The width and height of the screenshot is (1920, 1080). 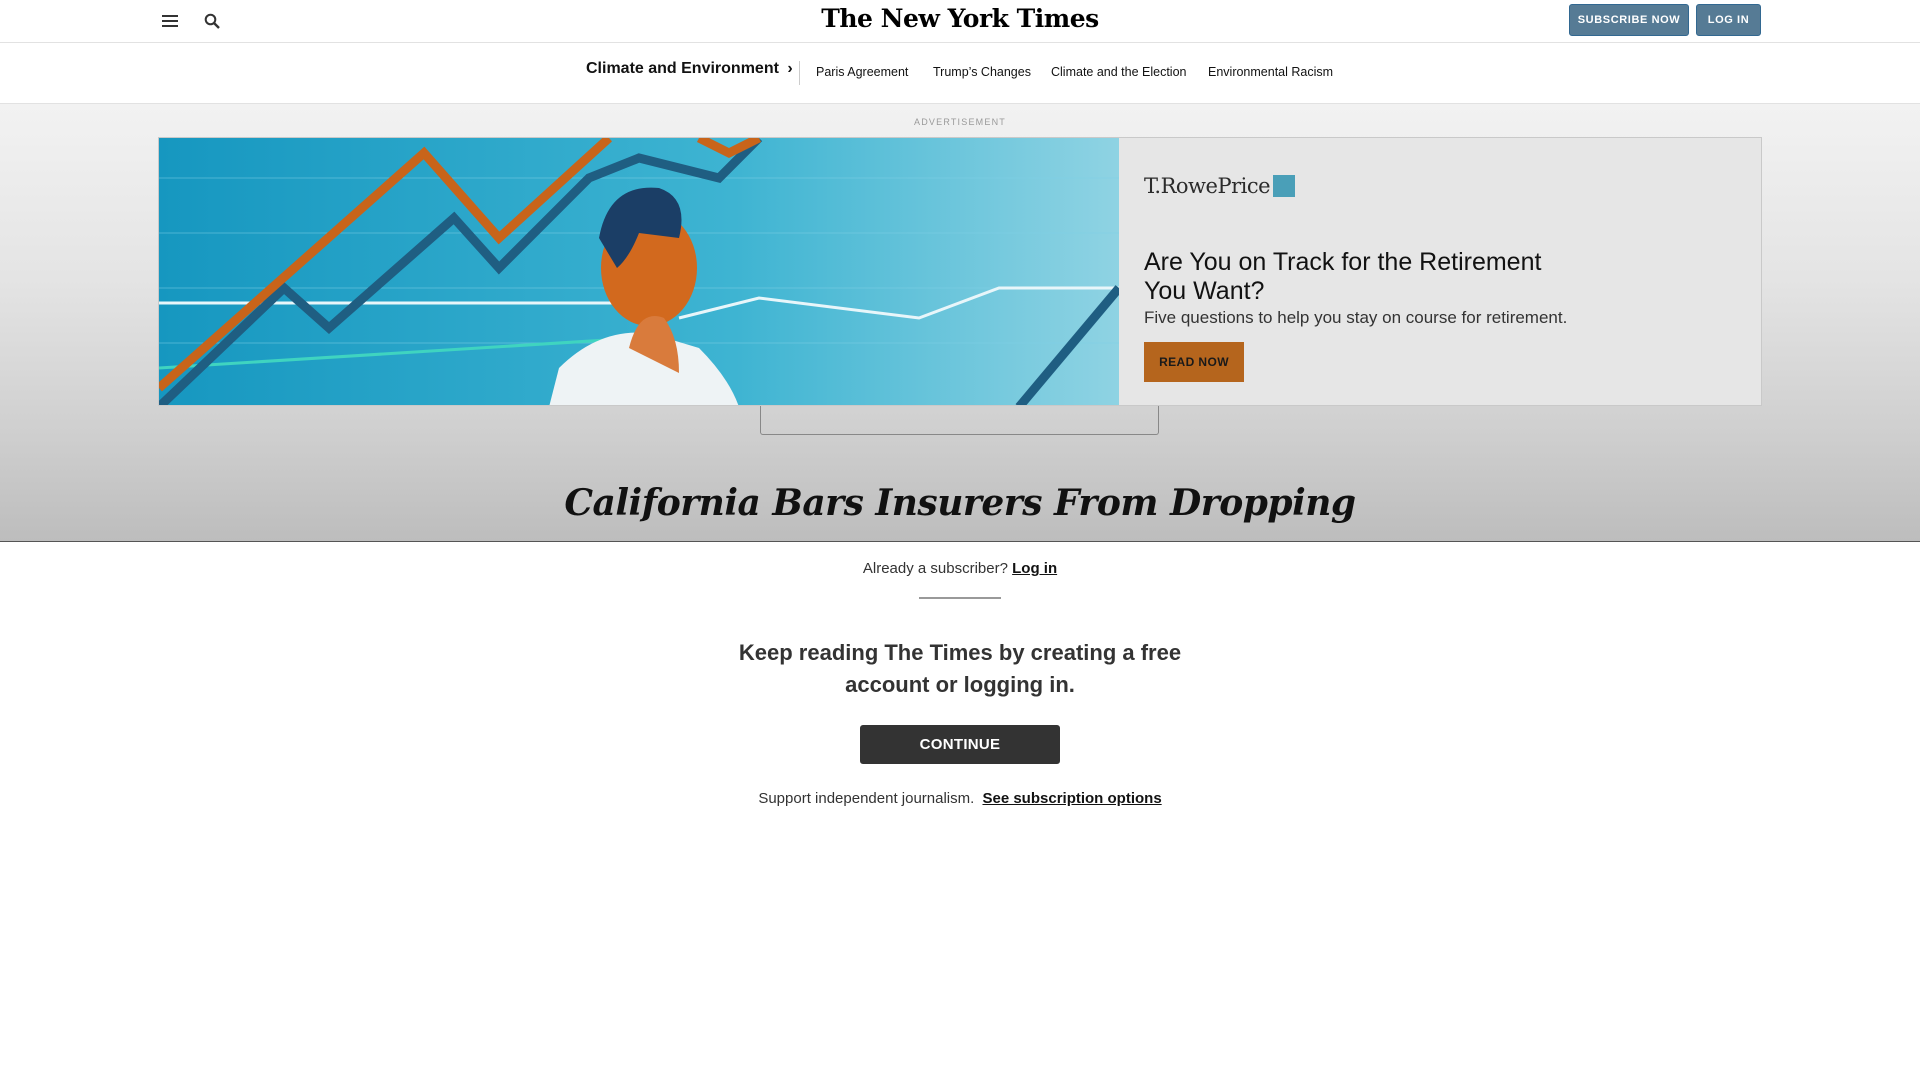 What do you see at coordinates (935, 568) in the screenshot?
I see `already-subscriber-text: Already a subscriber?` at bounding box center [935, 568].